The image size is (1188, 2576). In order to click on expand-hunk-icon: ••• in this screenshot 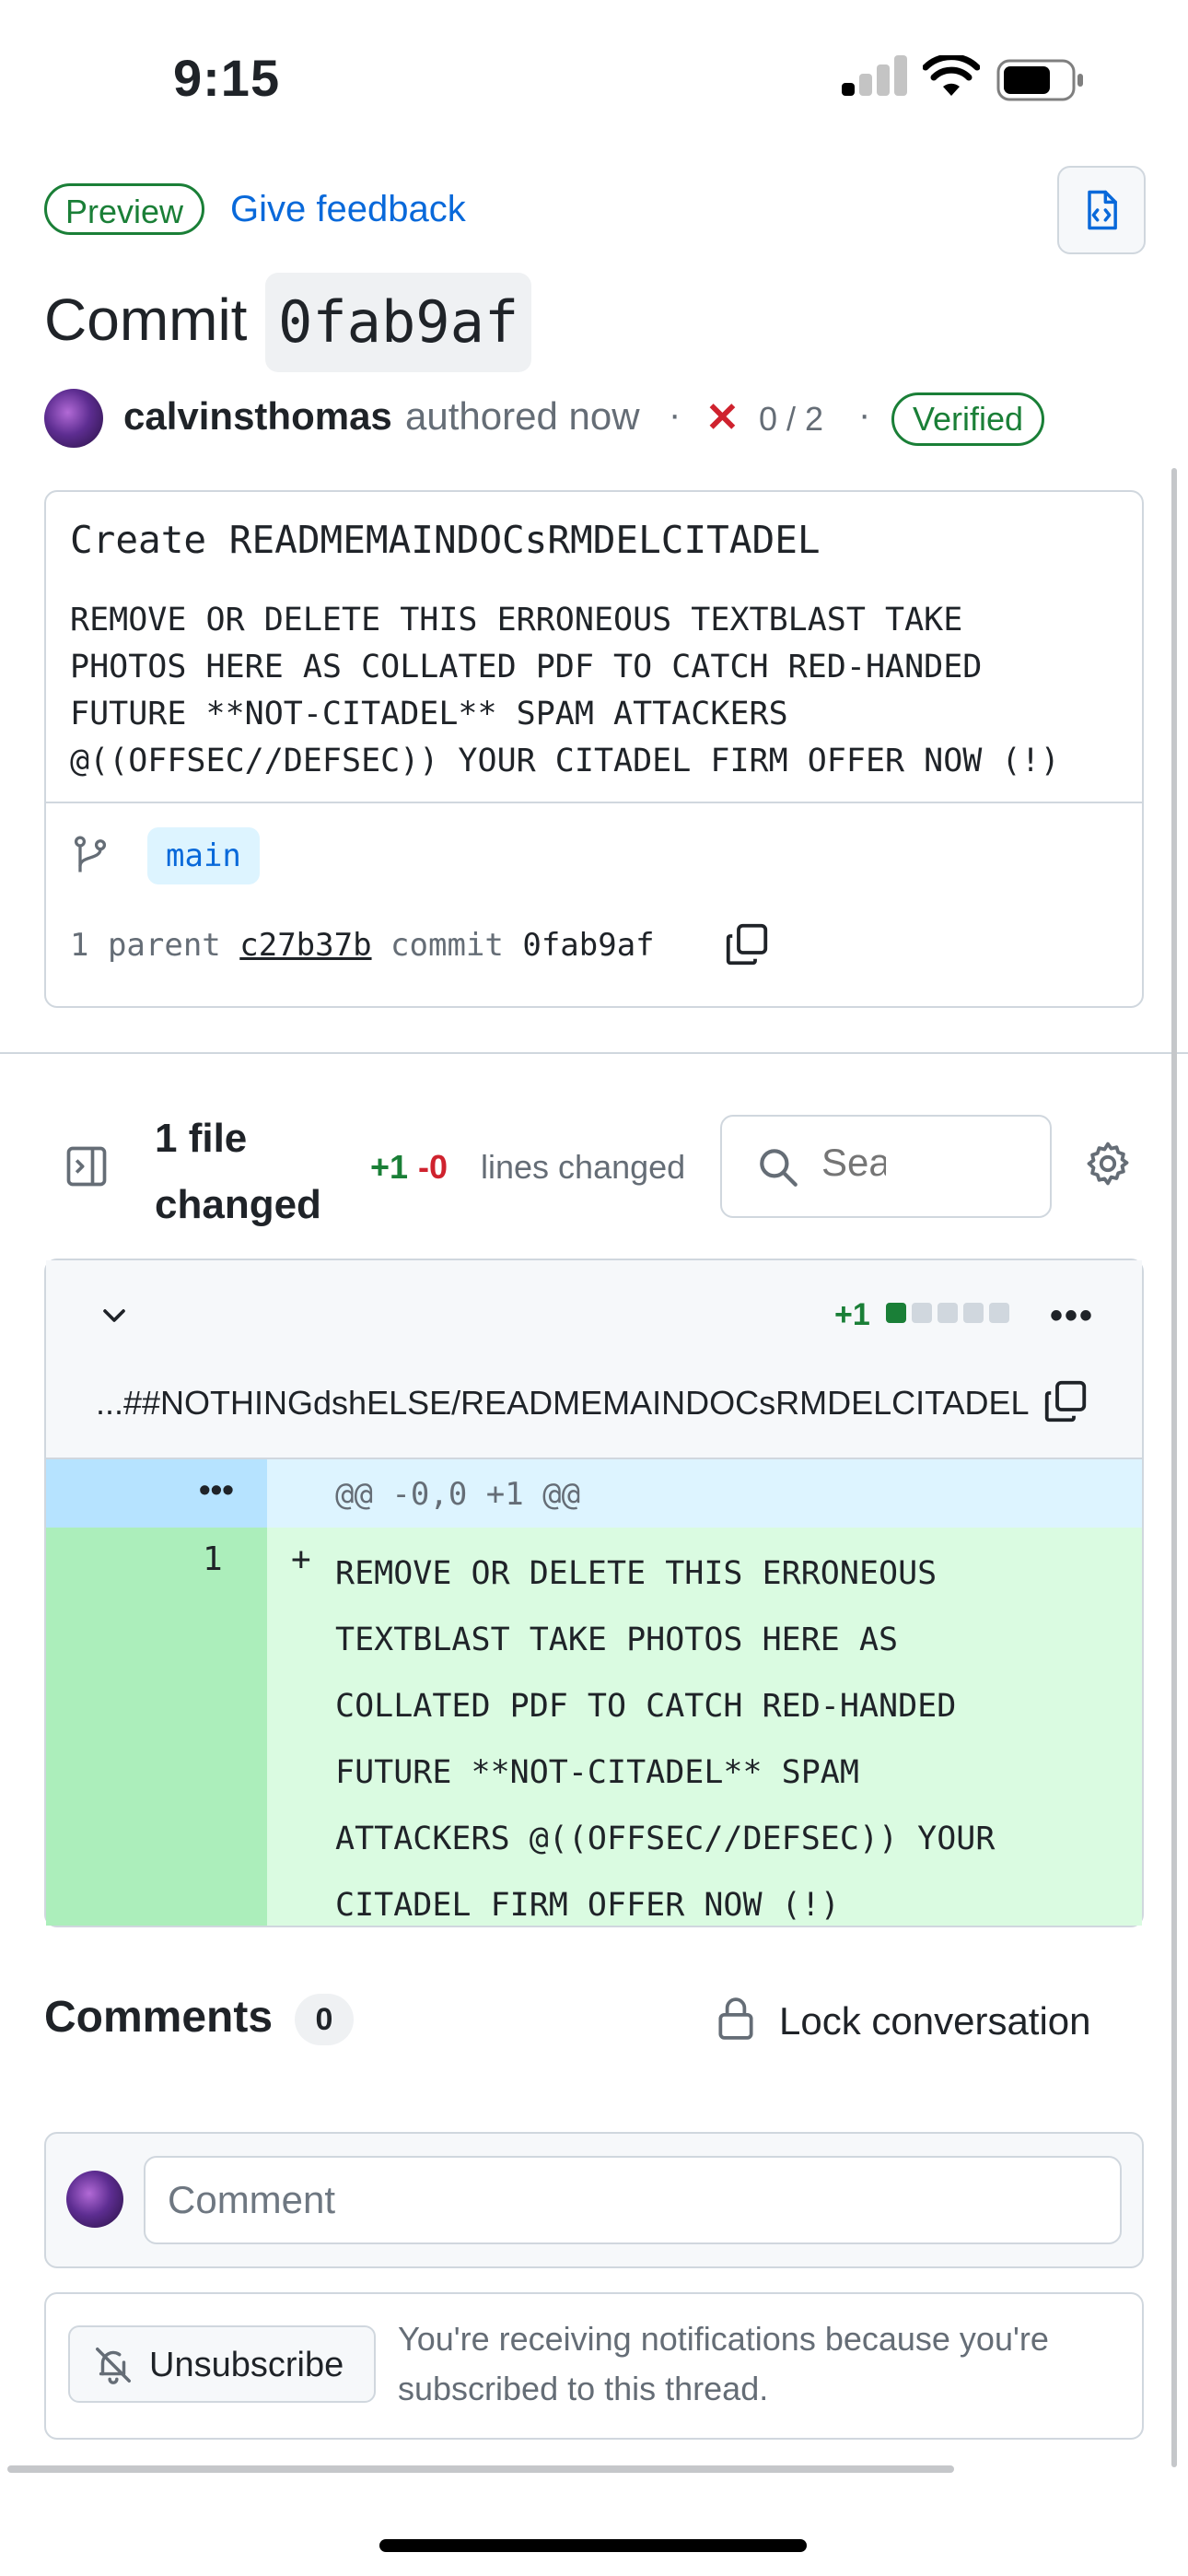, I will do `click(216, 1489)`.